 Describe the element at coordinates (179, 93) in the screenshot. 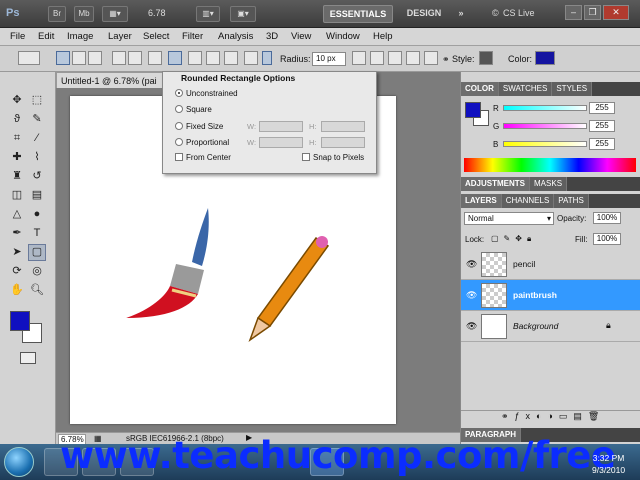

I see `unconstrained-radio` at that location.